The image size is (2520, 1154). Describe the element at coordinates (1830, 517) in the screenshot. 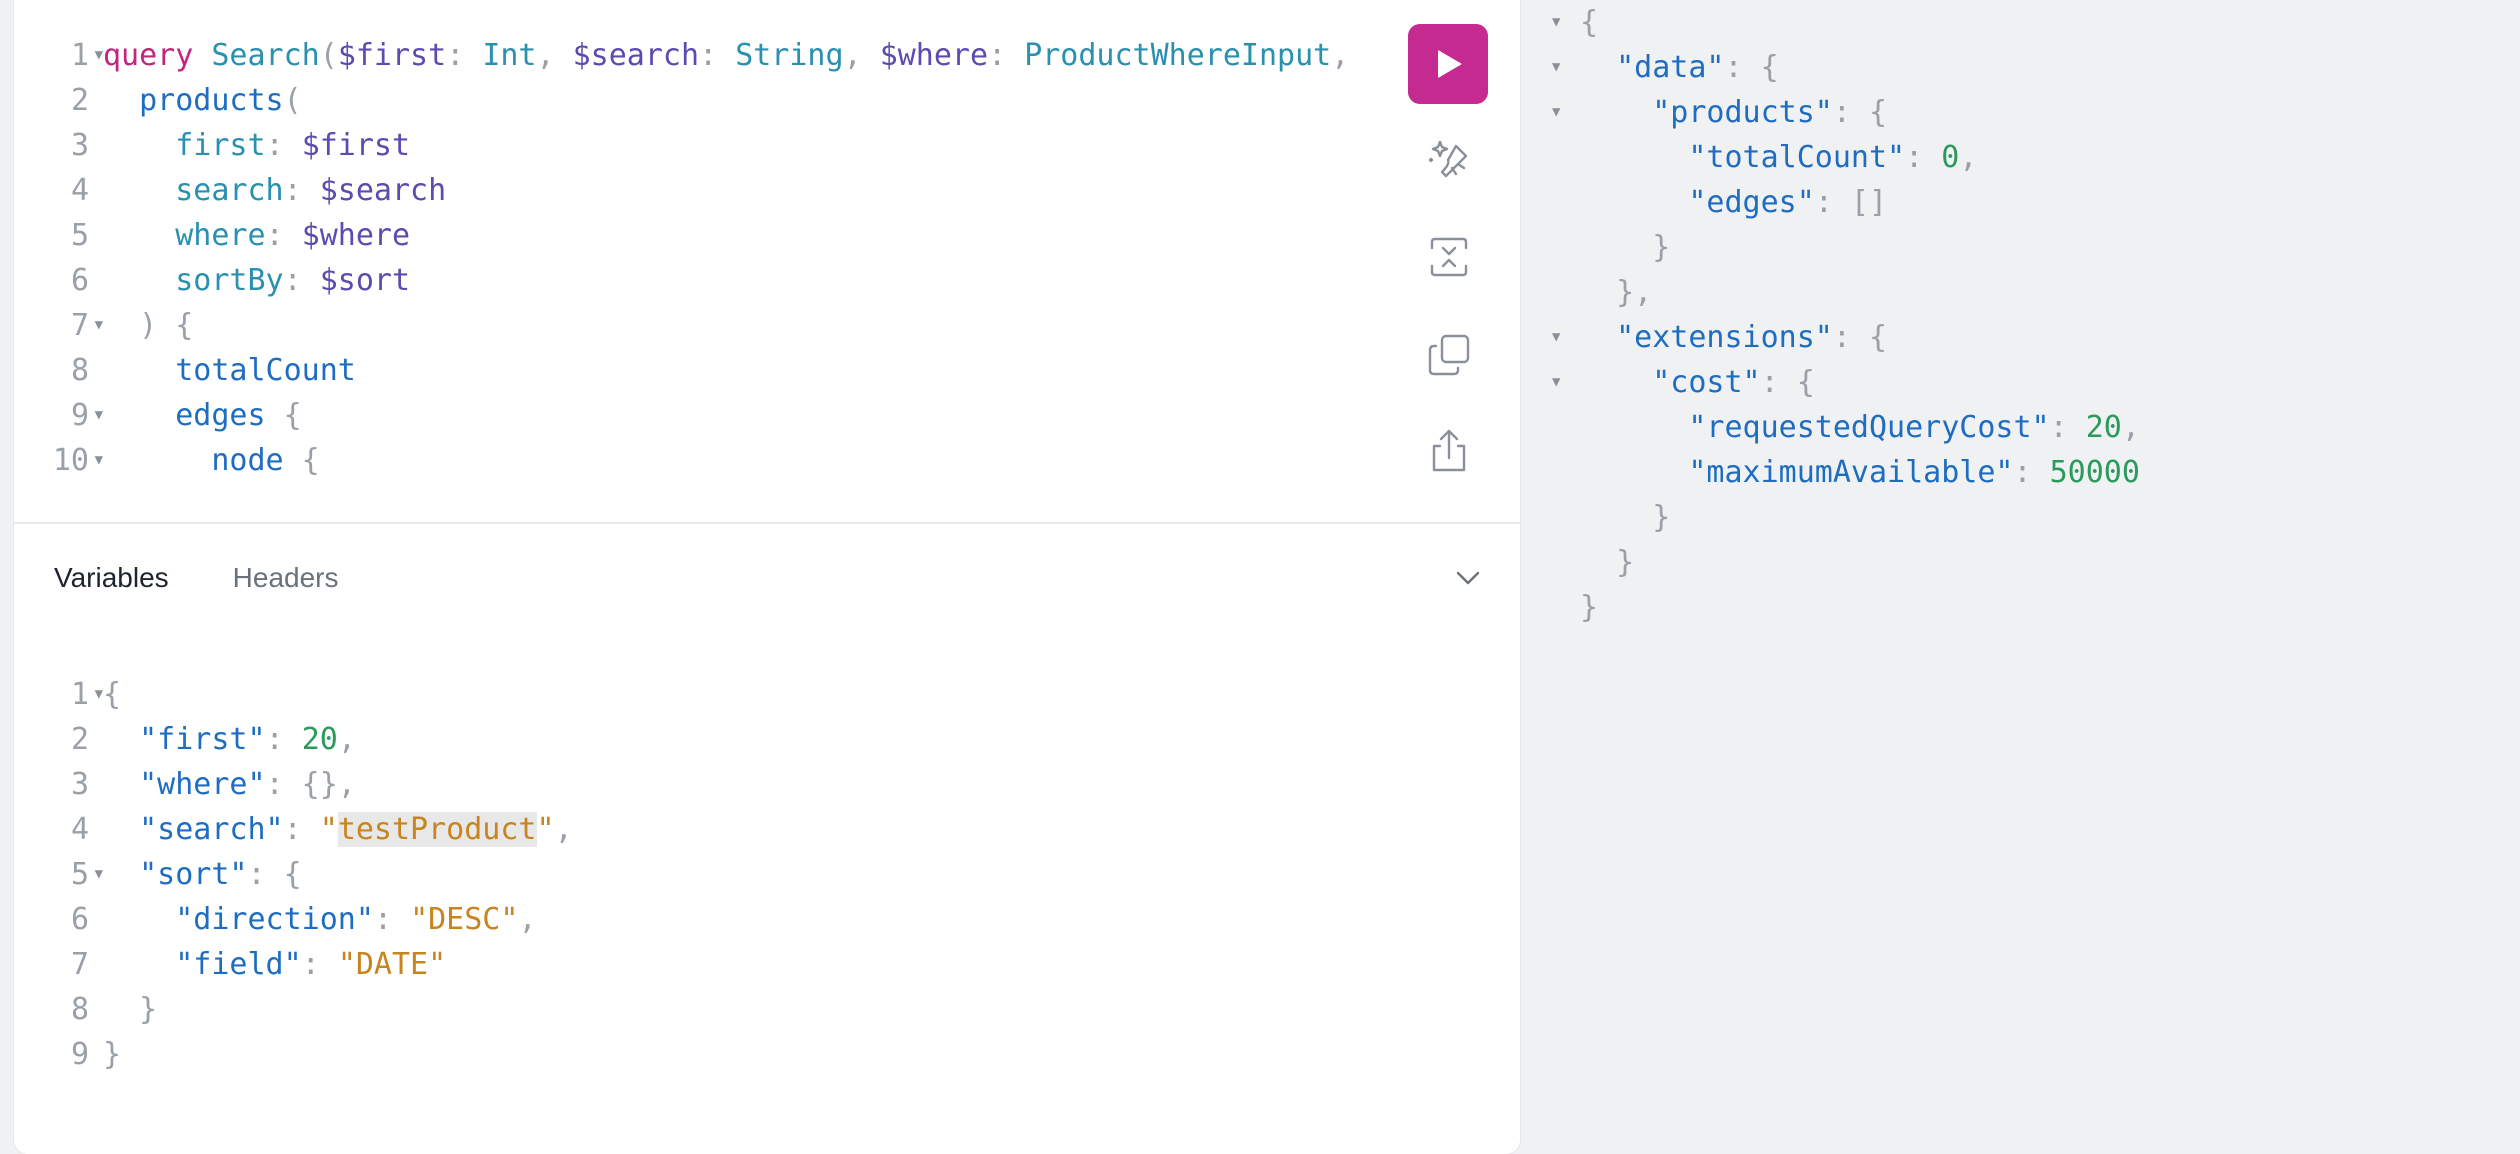

I see `code-line: }` at that location.